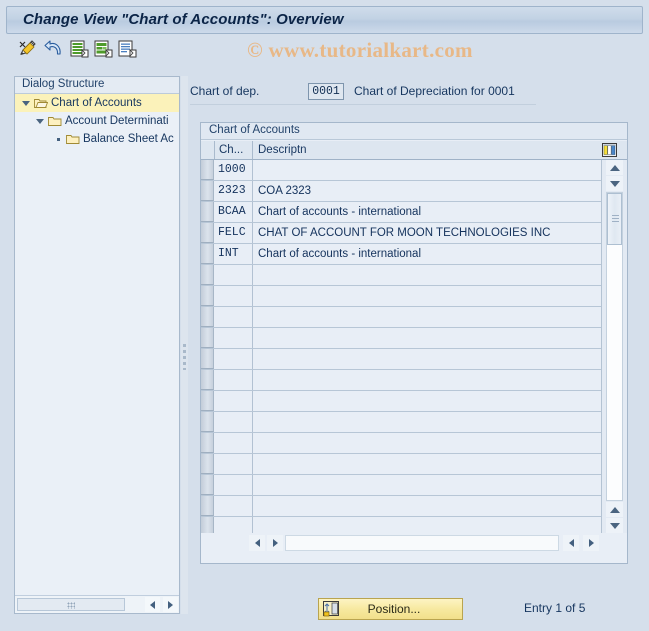 This screenshot has height=631, width=649. I want to click on details-icon, so click(127, 49).